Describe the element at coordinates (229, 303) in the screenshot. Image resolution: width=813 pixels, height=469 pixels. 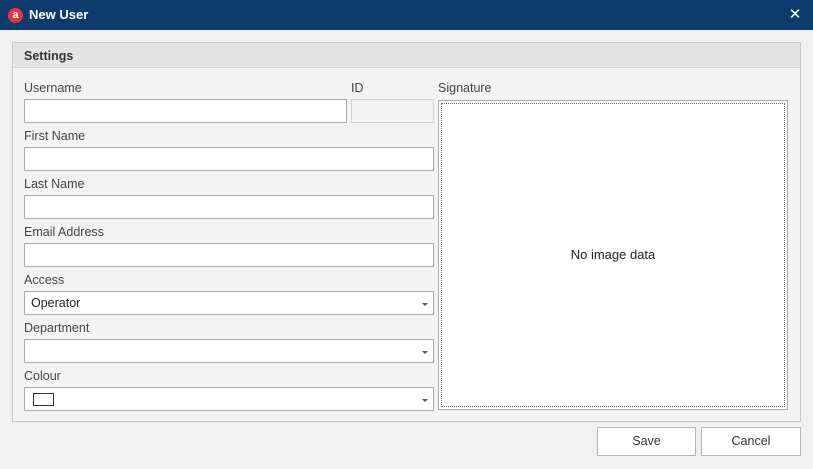
I see `access-select: Operator` at that location.